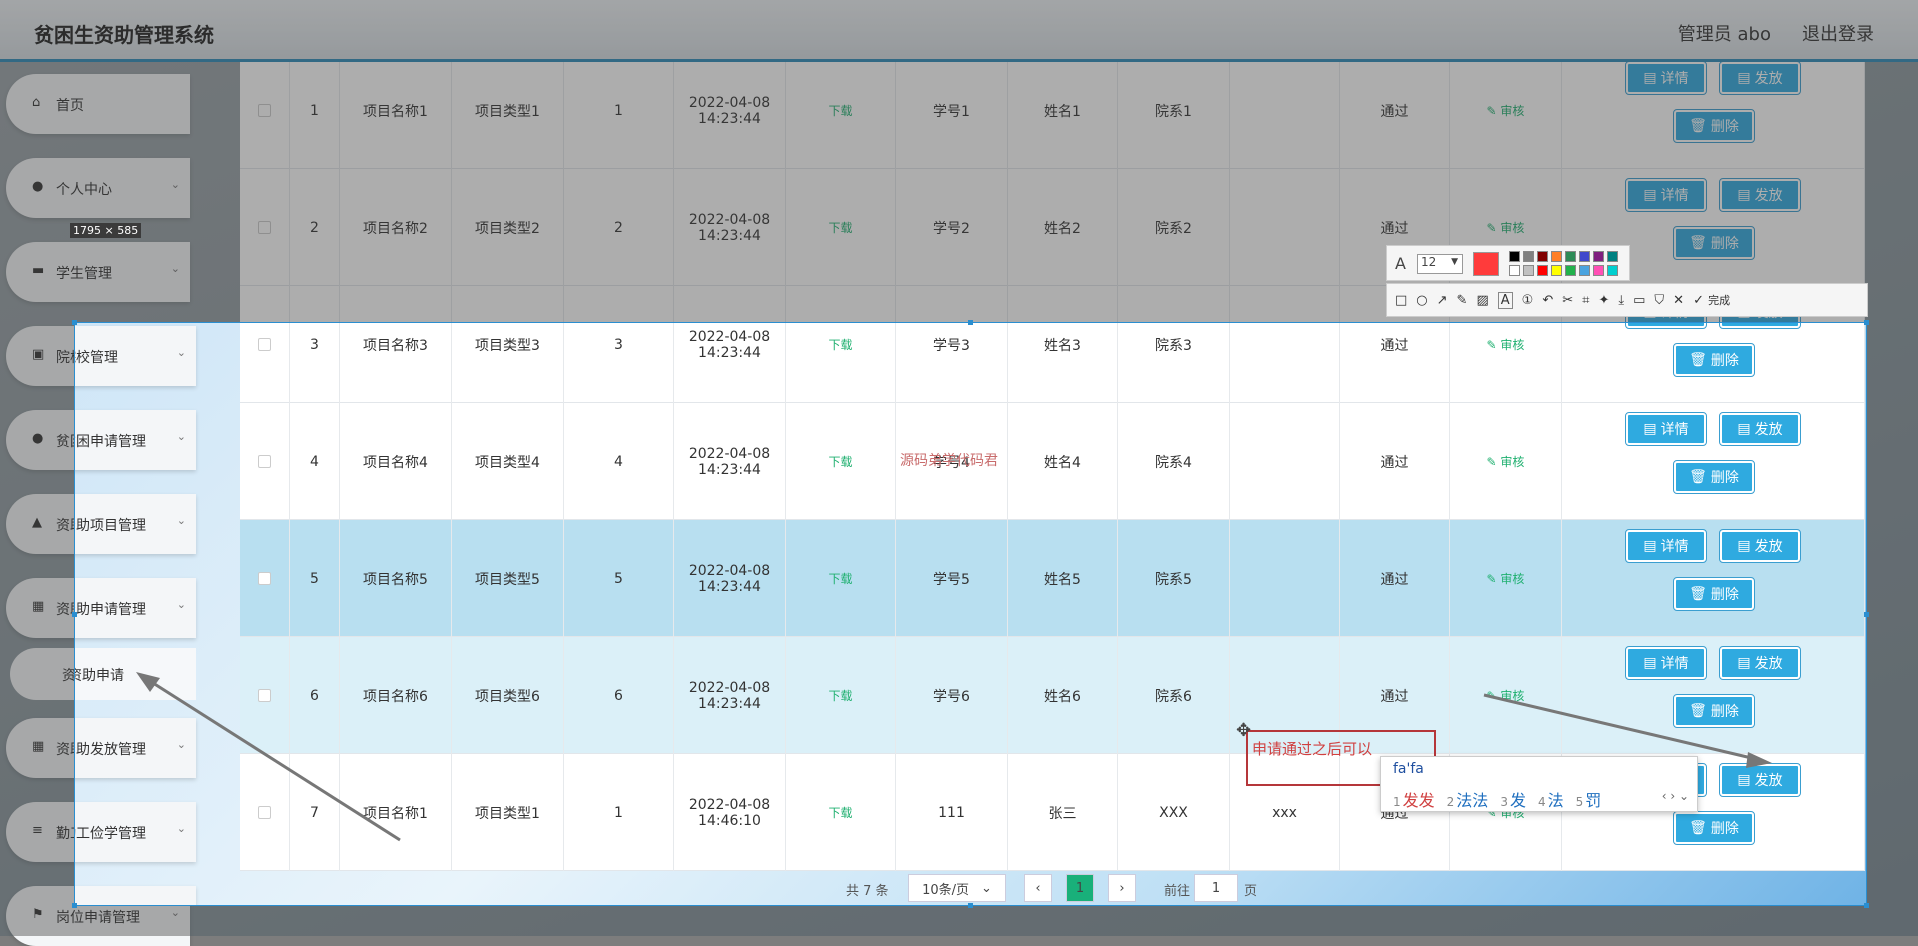 The image size is (1918, 946). What do you see at coordinates (1414, 799) in the screenshot?
I see `ime-candidate: 1 发发` at bounding box center [1414, 799].